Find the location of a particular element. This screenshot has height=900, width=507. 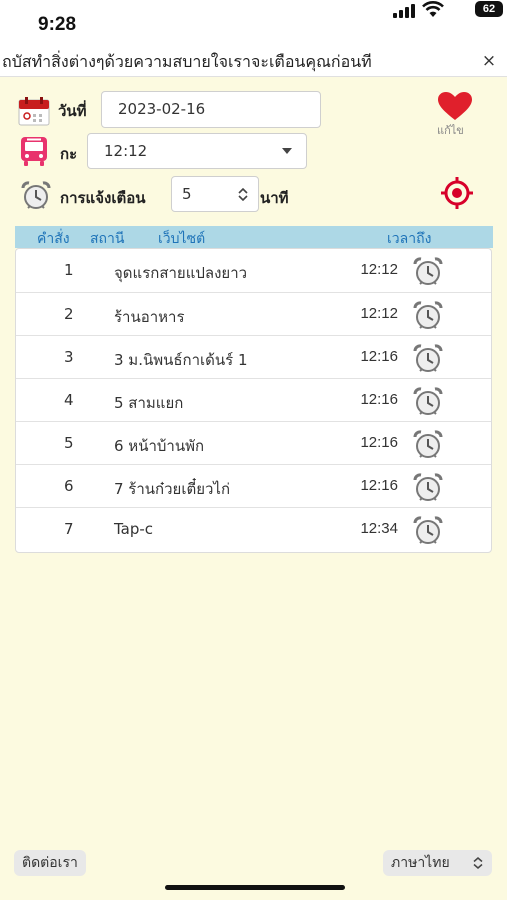

list-item: 2 ร้านอาหาร 12:12 is located at coordinates (253, 314).